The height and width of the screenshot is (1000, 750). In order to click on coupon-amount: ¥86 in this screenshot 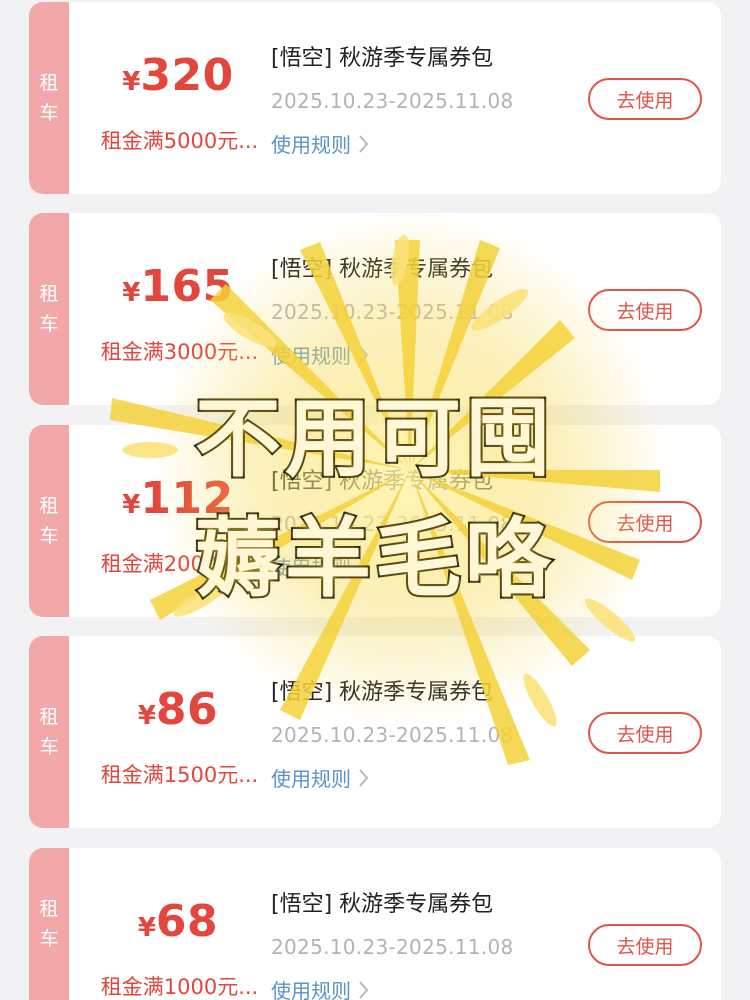, I will do `click(178, 709)`.